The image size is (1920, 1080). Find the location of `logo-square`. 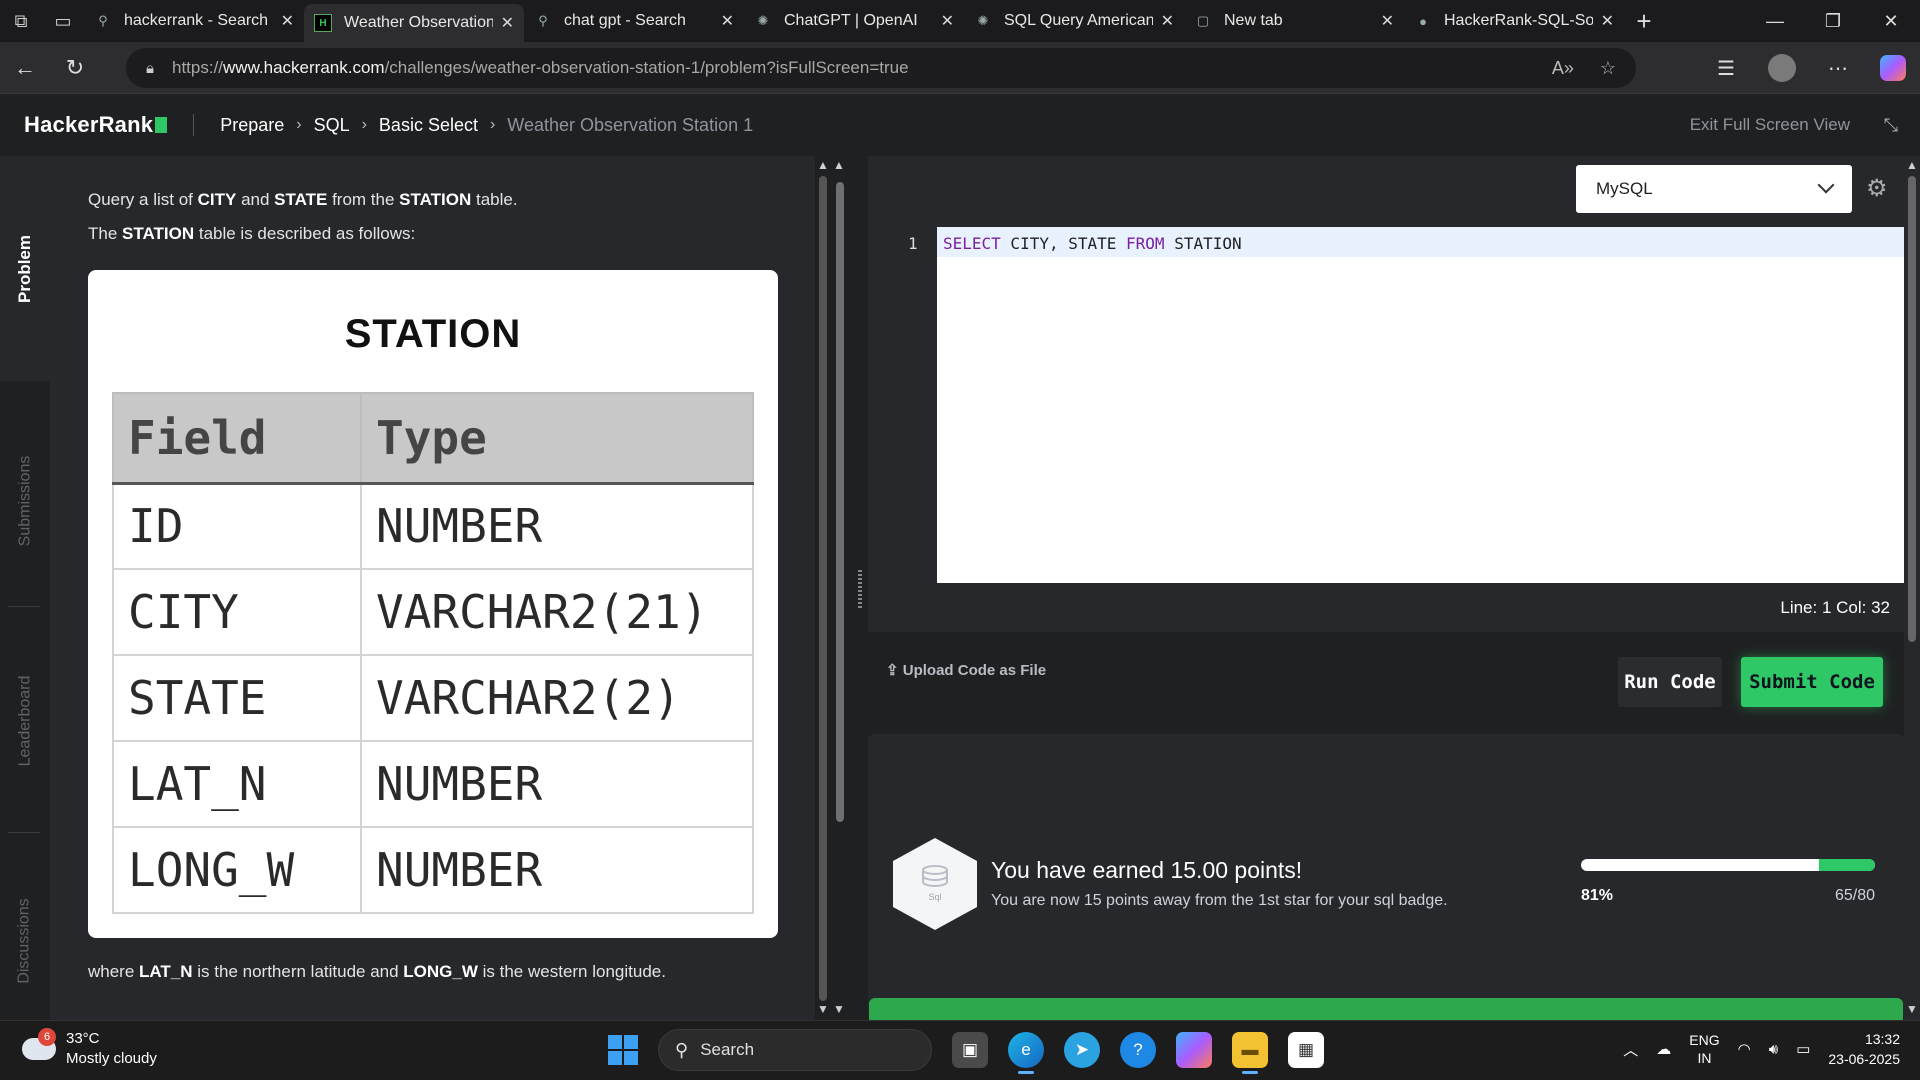

logo-square is located at coordinates (161, 125).